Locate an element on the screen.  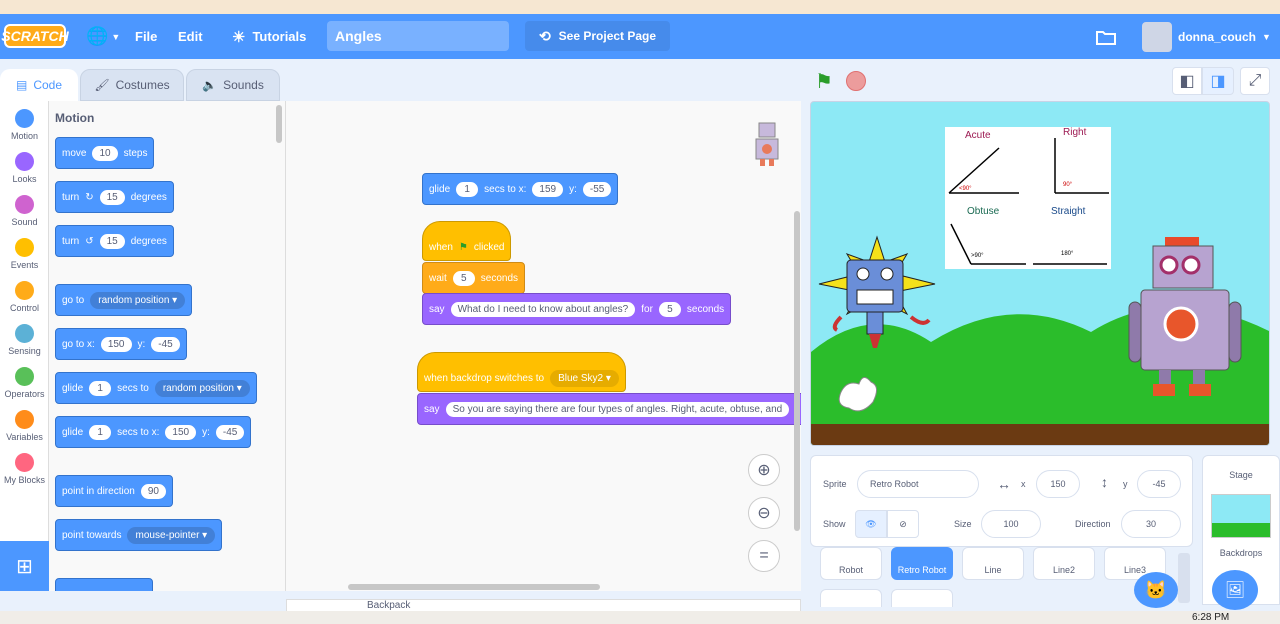
eye-icon: 👁 is located at coordinates (871, 523).